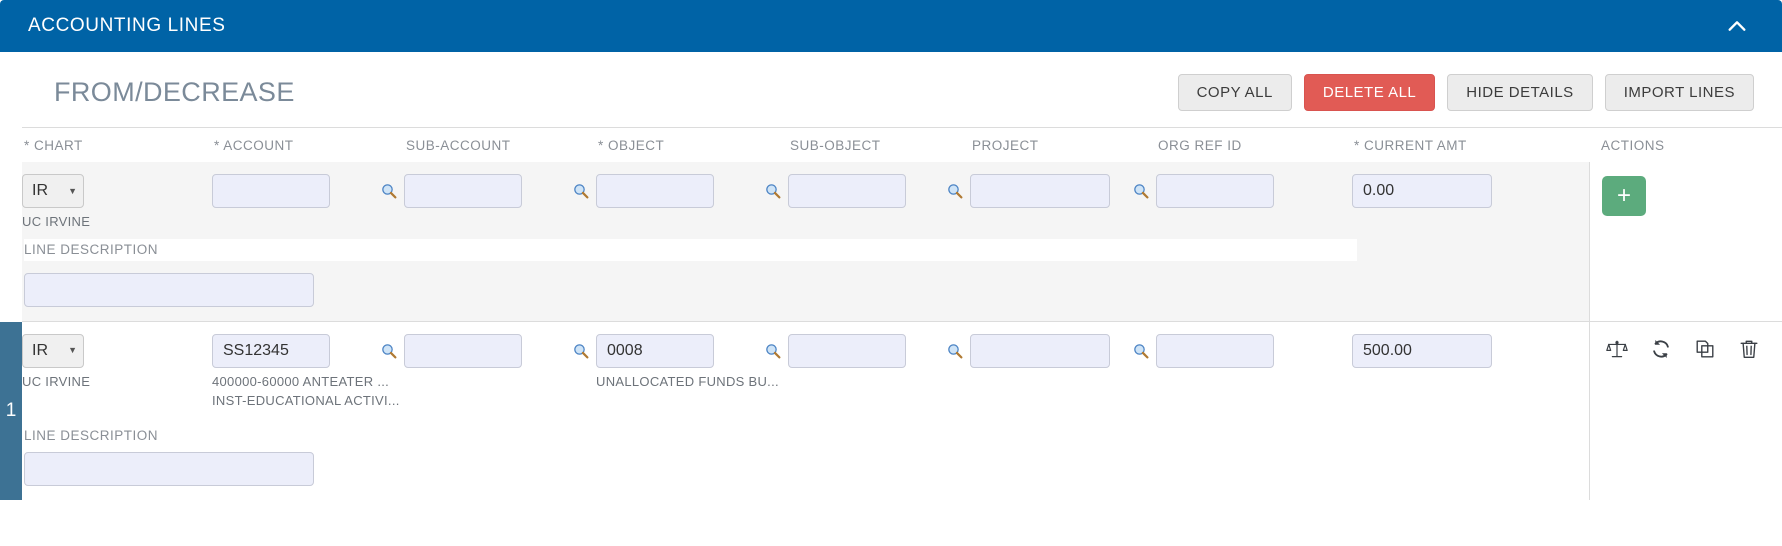 This screenshot has height=546, width=1782. Describe the element at coordinates (805, 276) in the screenshot. I see `new-row-line-description-block: LINE DESCRIPTION` at that location.